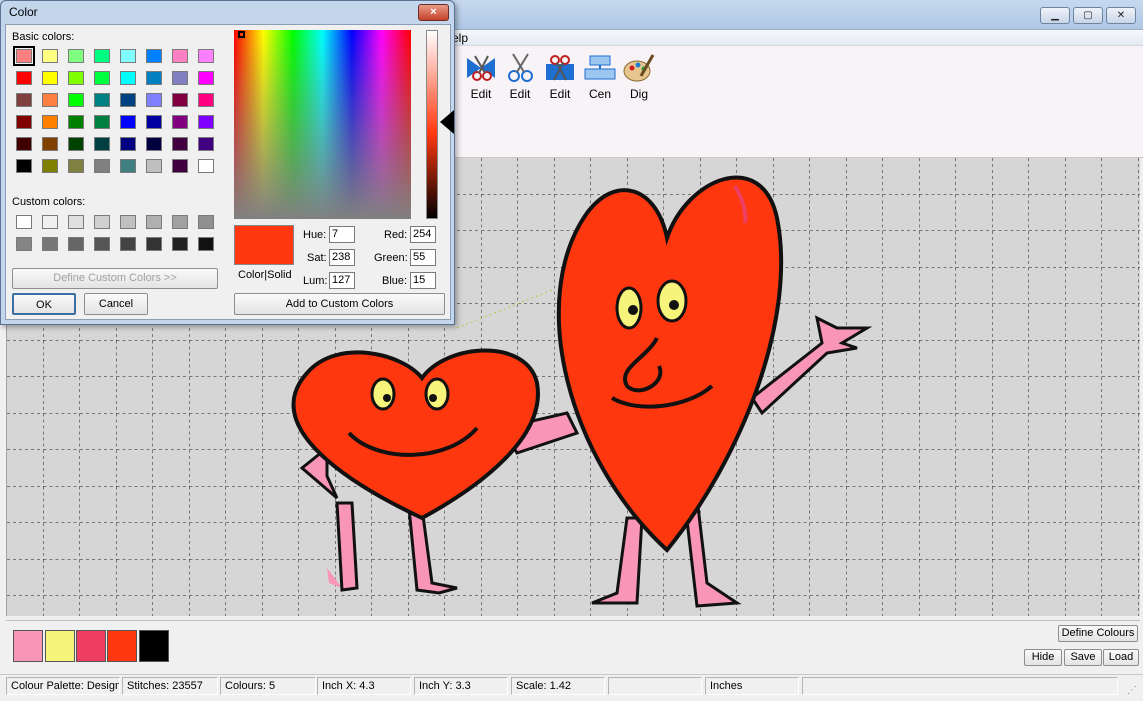 This screenshot has width=1143, height=701. Describe the element at coordinates (1121, 657) in the screenshot. I see `load-button: Load` at that location.